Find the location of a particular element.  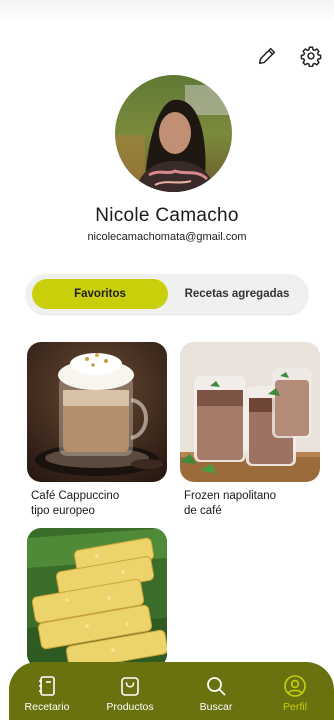

recipe-card: Frozen napolitano de café is located at coordinates (250, 430).